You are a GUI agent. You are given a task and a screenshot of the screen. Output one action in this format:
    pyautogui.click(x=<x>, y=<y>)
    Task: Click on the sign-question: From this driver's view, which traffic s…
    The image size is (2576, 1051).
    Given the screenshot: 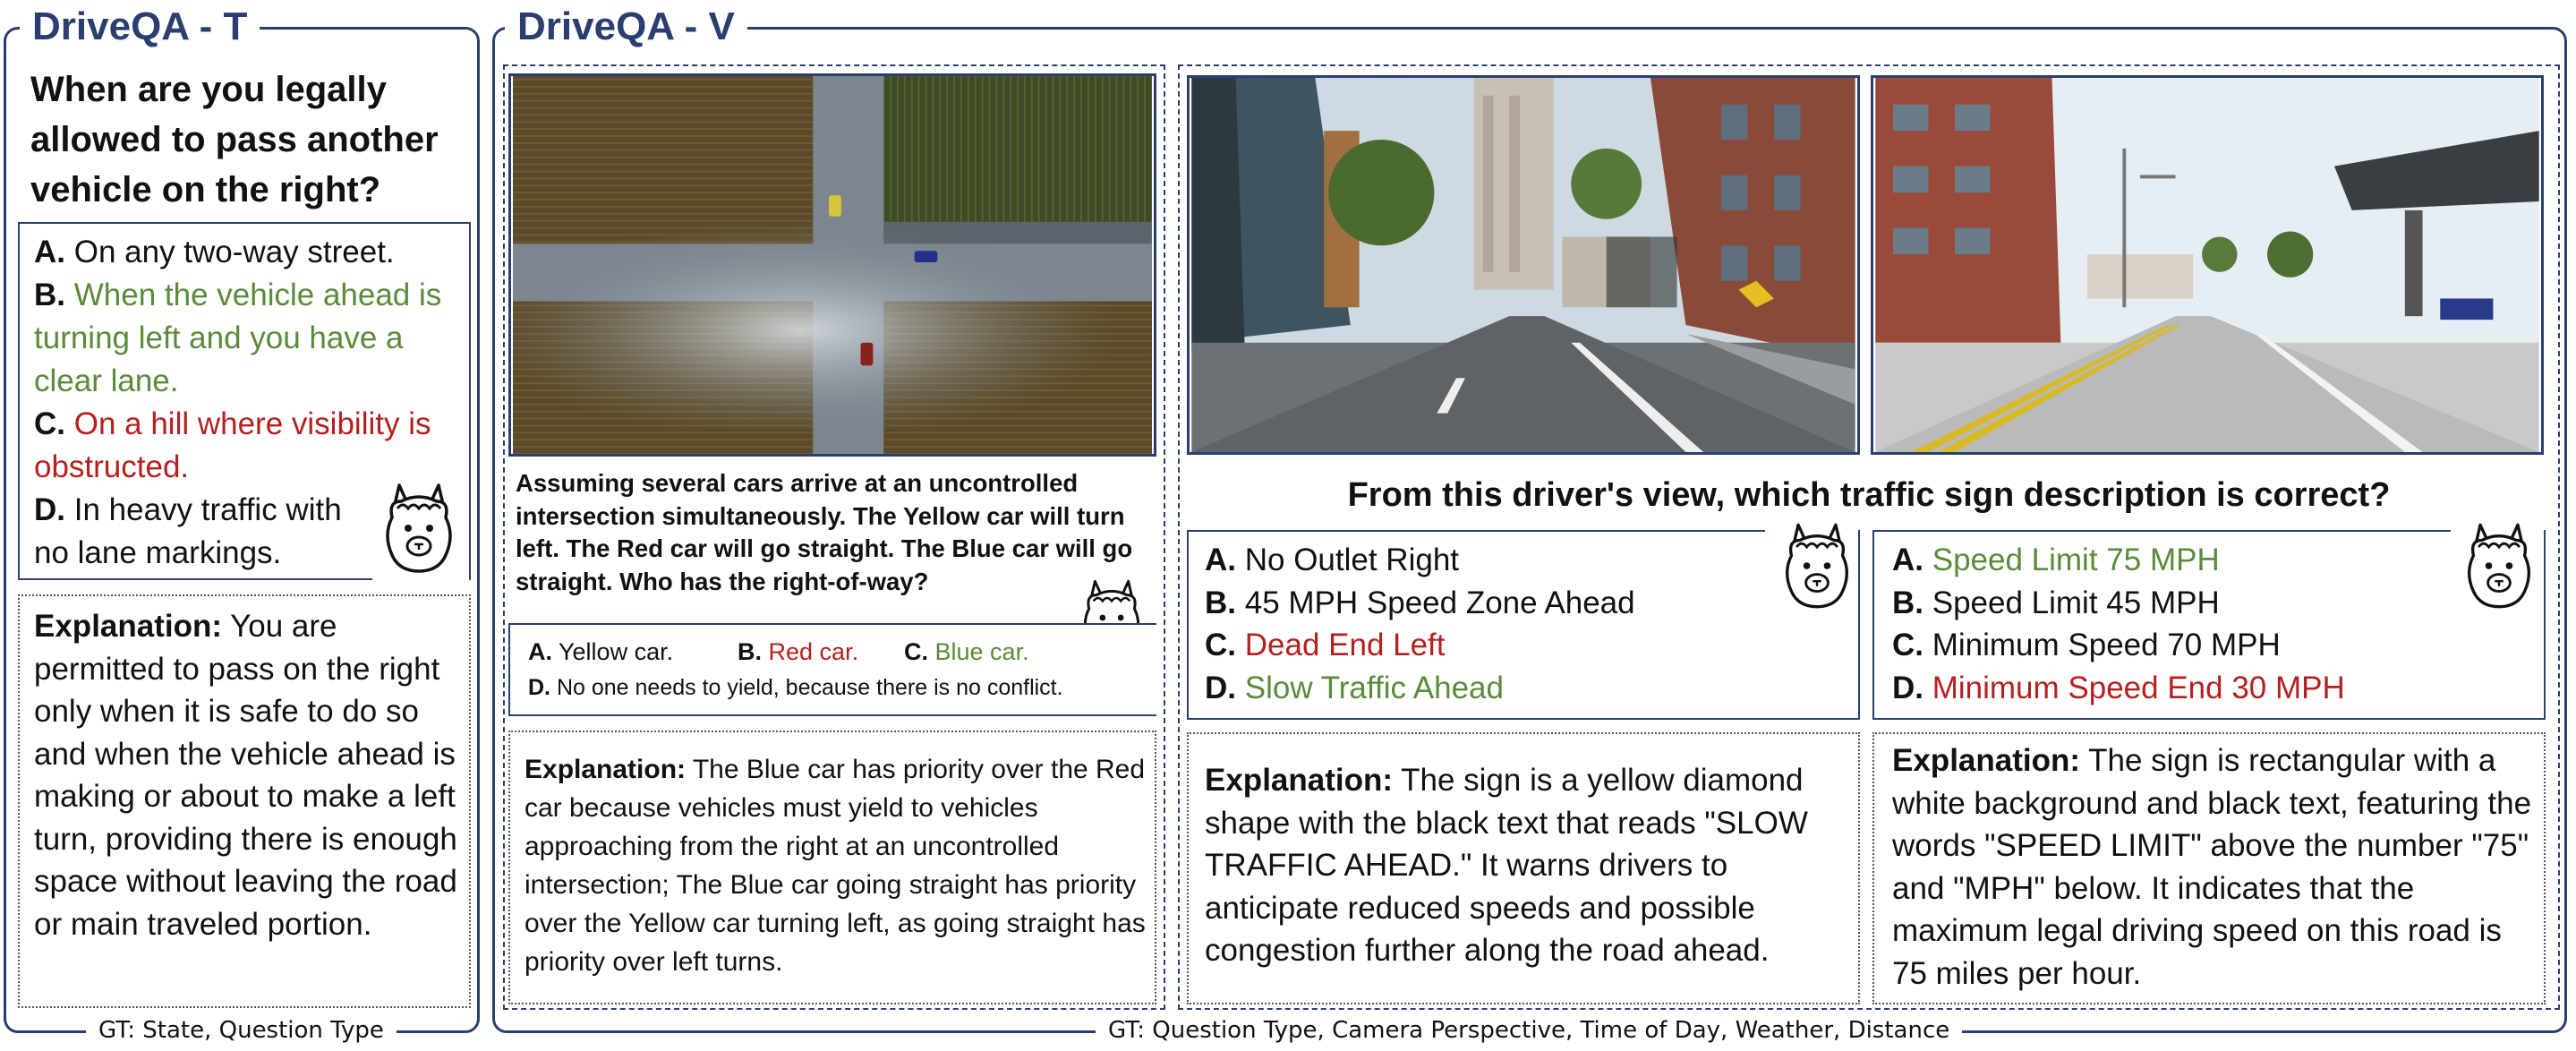 What is the action you would take?
    pyautogui.click(x=1869, y=495)
    